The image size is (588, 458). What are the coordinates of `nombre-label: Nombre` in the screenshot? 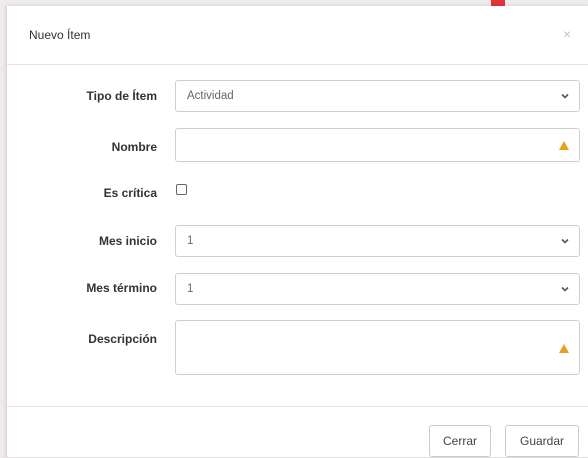 It's located at (134, 147).